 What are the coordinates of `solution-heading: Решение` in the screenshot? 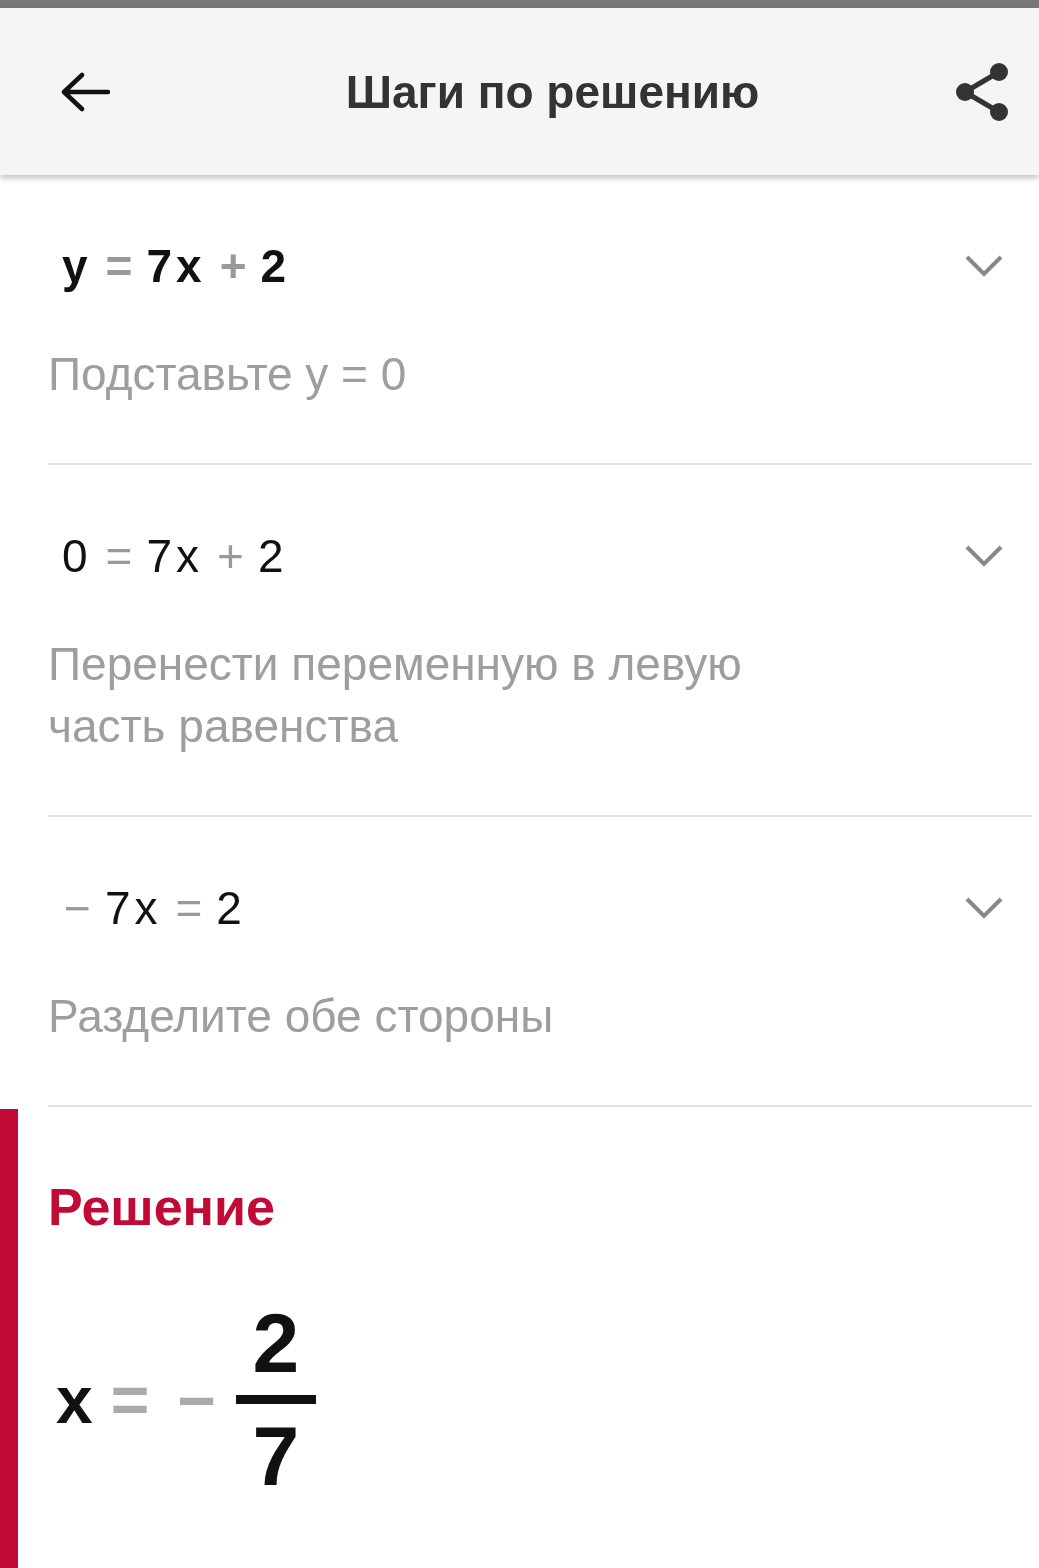 It's located at (162, 1207).